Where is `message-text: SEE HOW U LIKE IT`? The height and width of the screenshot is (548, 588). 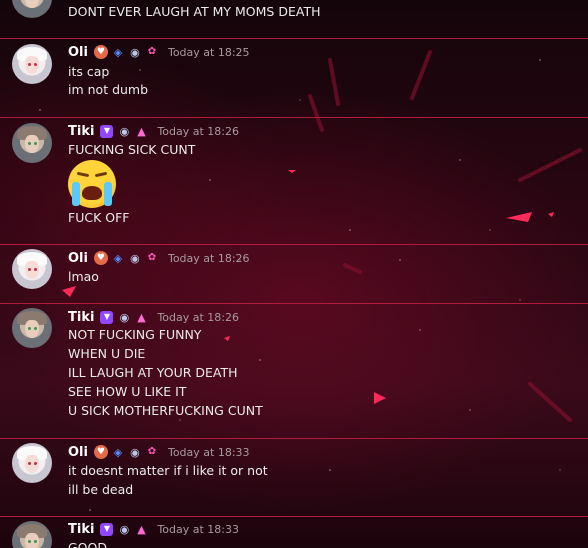 message-text: SEE HOW U LIKE IT is located at coordinates (127, 391).